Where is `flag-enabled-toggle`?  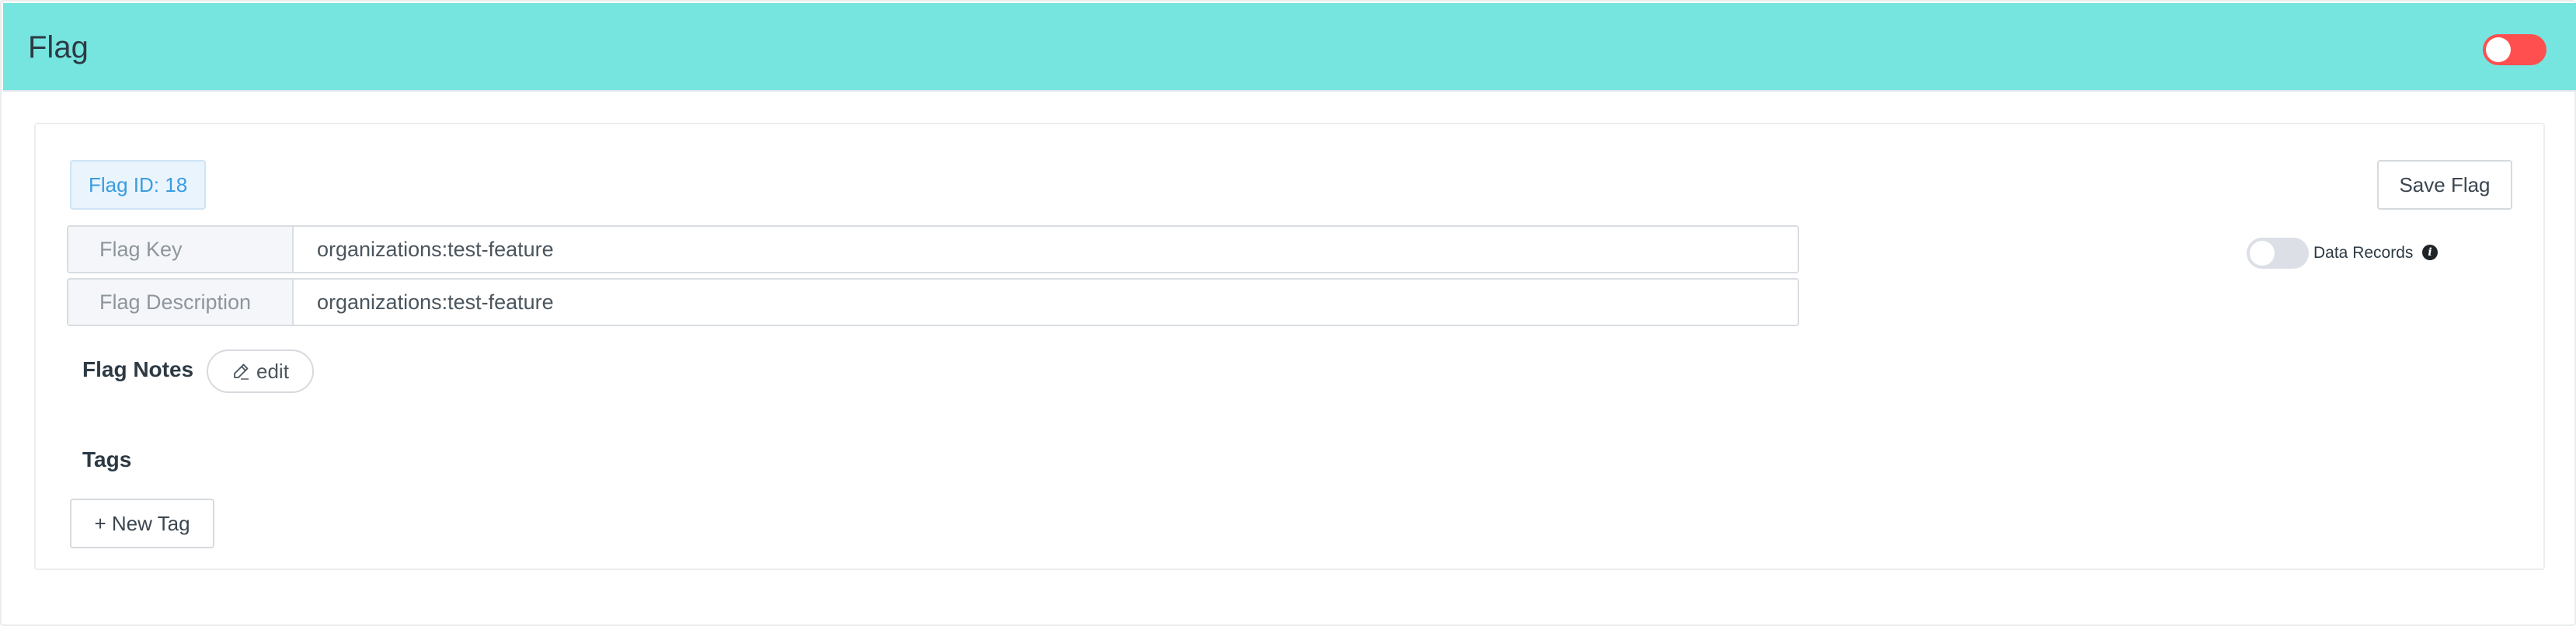
flag-enabled-toggle is located at coordinates (2514, 49).